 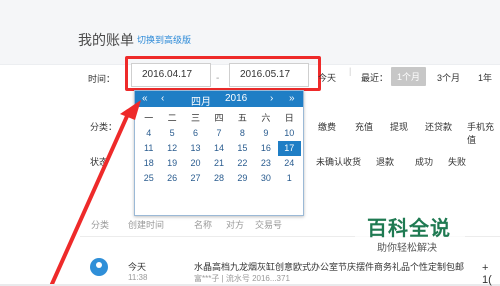 What do you see at coordinates (218, 163) in the screenshot?
I see `calendar-day: 21` at bounding box center [218, 163].